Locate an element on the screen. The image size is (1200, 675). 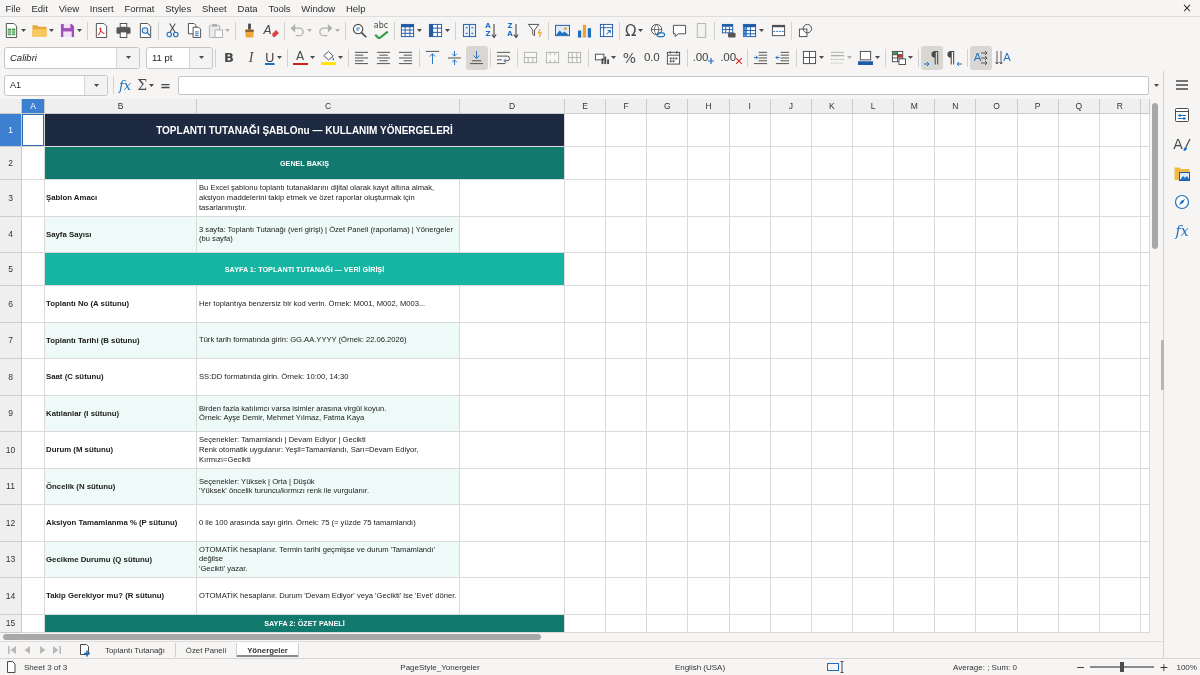
column-header: C is located at coordinates (328, 106).